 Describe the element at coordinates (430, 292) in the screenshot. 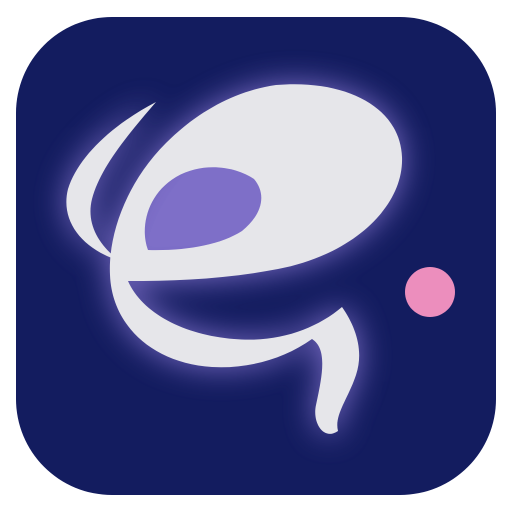

I see `pink-dot` at that location.